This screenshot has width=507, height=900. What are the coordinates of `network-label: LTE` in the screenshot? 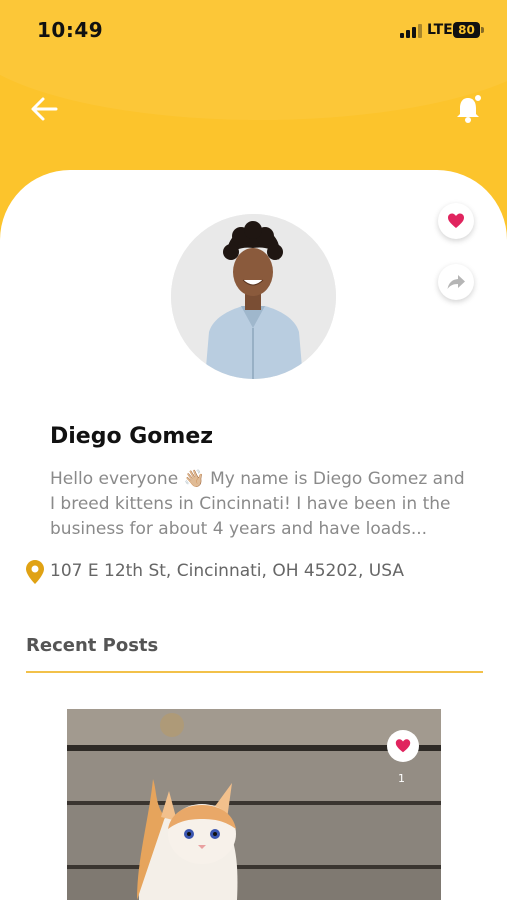 It's located at (440, 30).